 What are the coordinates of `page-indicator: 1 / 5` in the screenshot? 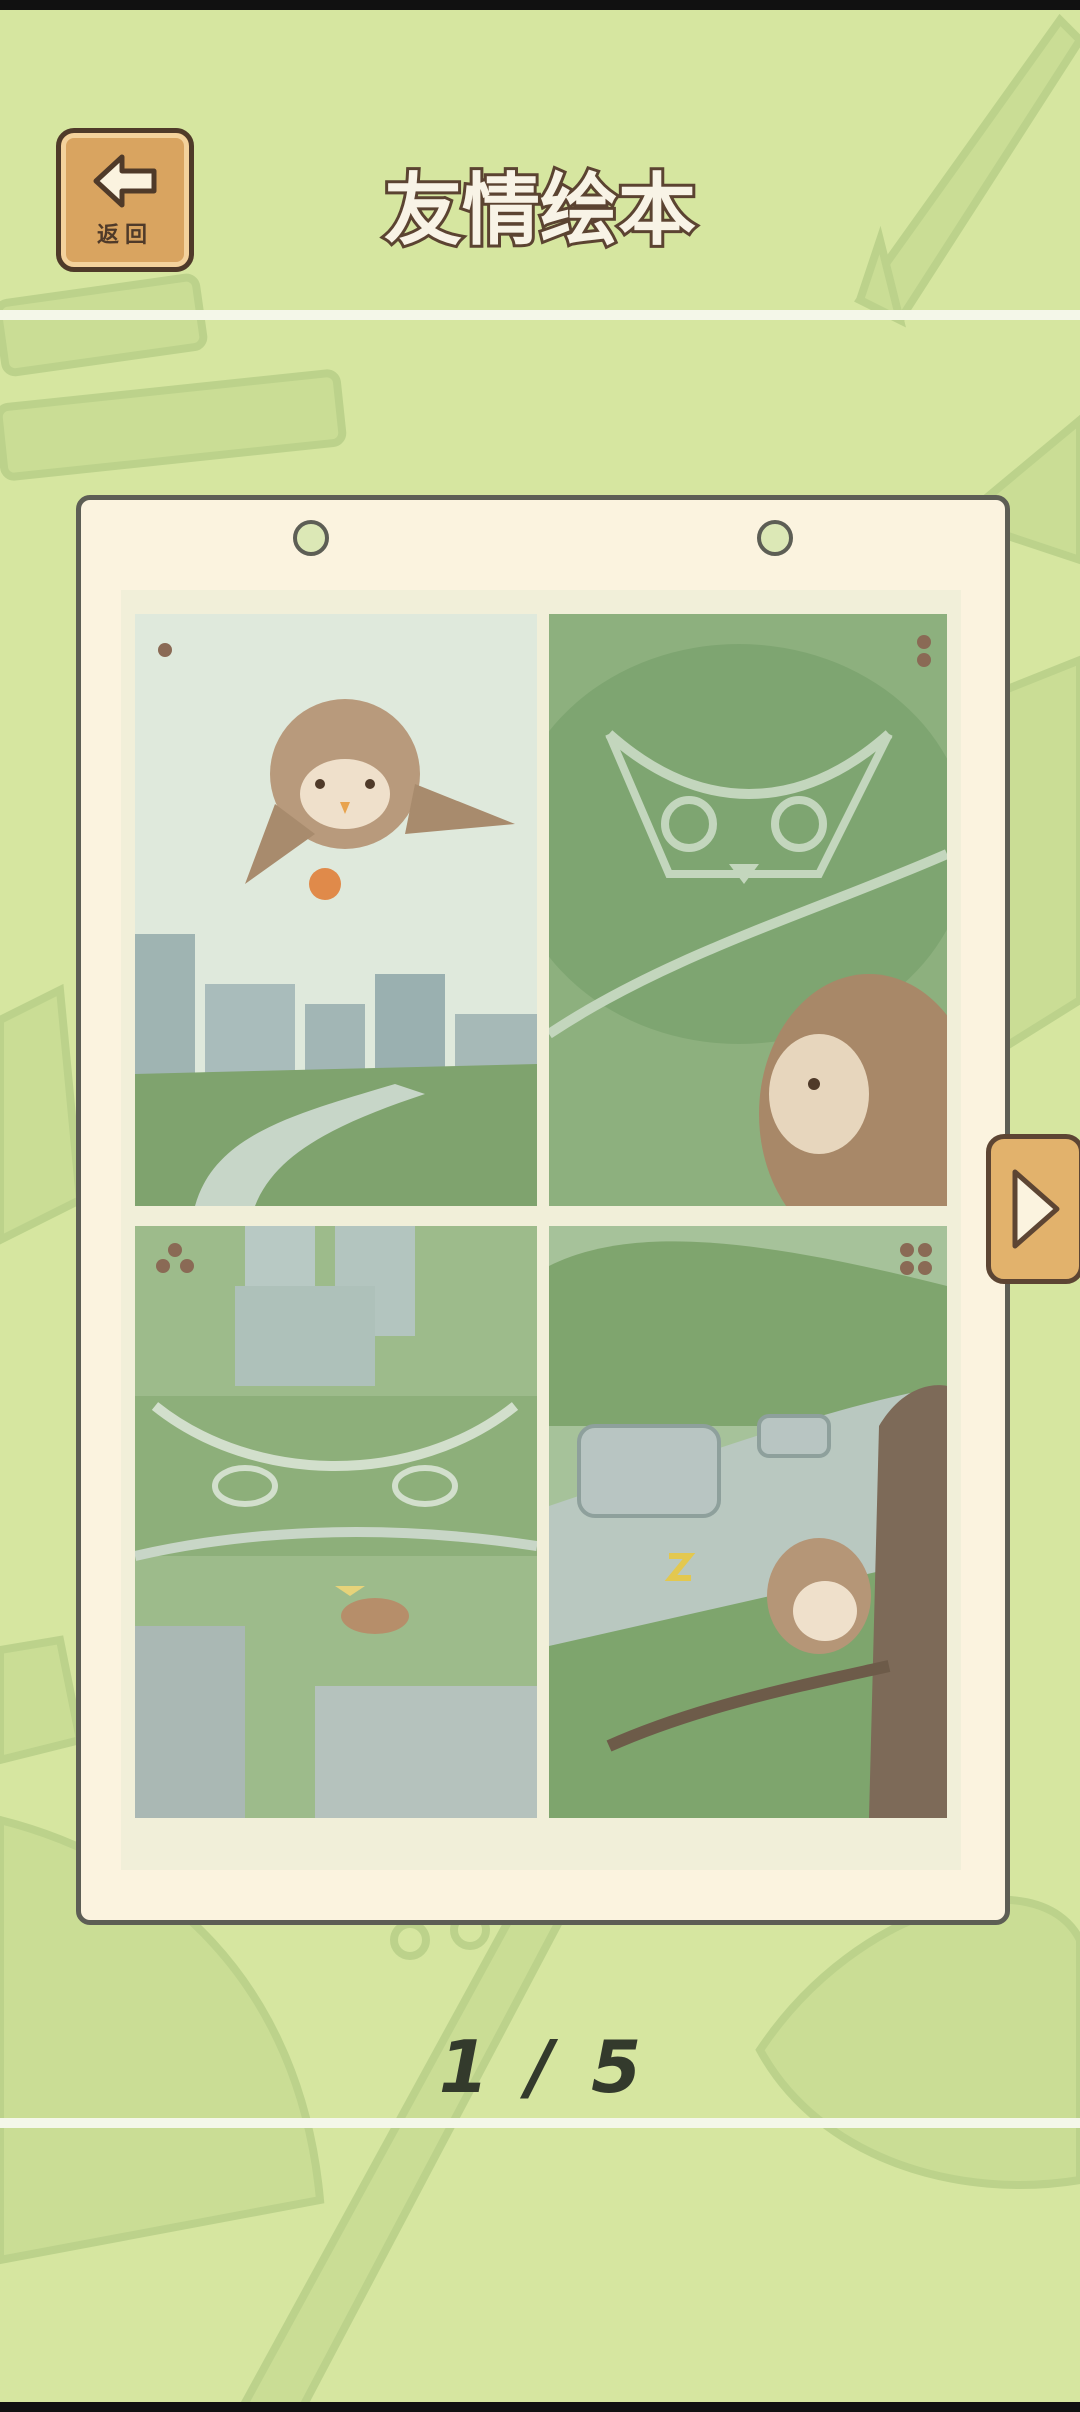 It's located at (540, 2070).